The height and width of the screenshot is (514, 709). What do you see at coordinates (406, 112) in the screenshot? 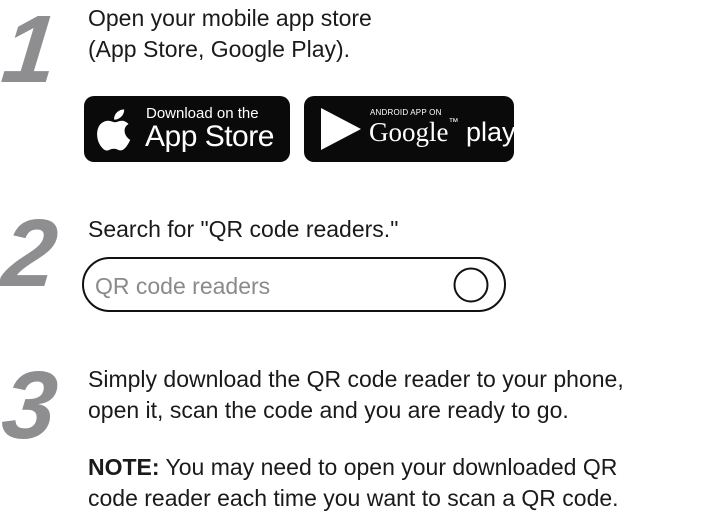
I see `google-play-small-text: ANDROID APP ON` at bounding box center [406, 112].